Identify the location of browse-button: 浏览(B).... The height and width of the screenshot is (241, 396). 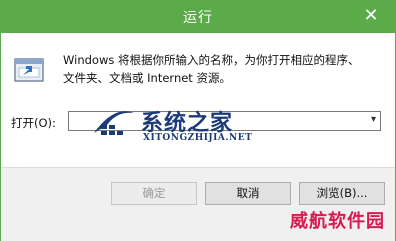
(342, 193).